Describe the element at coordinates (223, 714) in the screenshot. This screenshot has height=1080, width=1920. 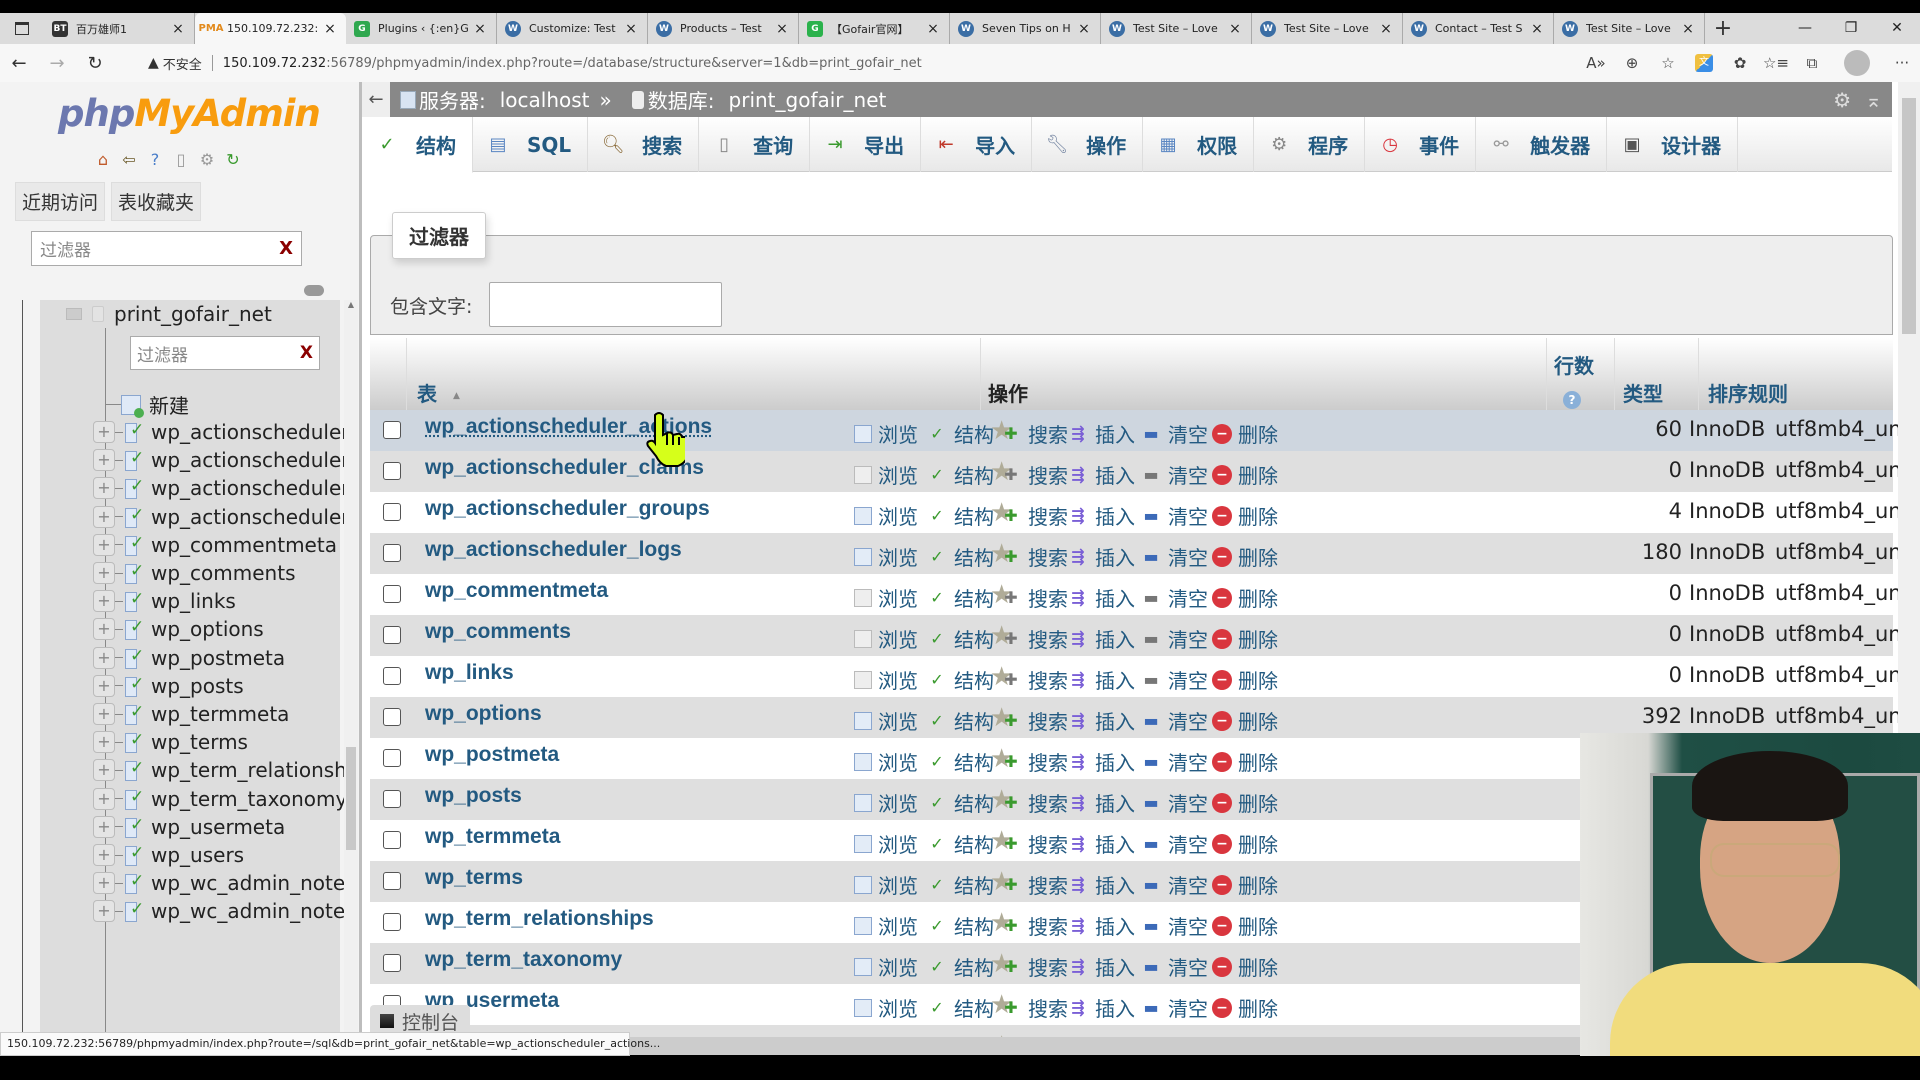
I see `tree-table-node: + wp_termmeta` at that location.